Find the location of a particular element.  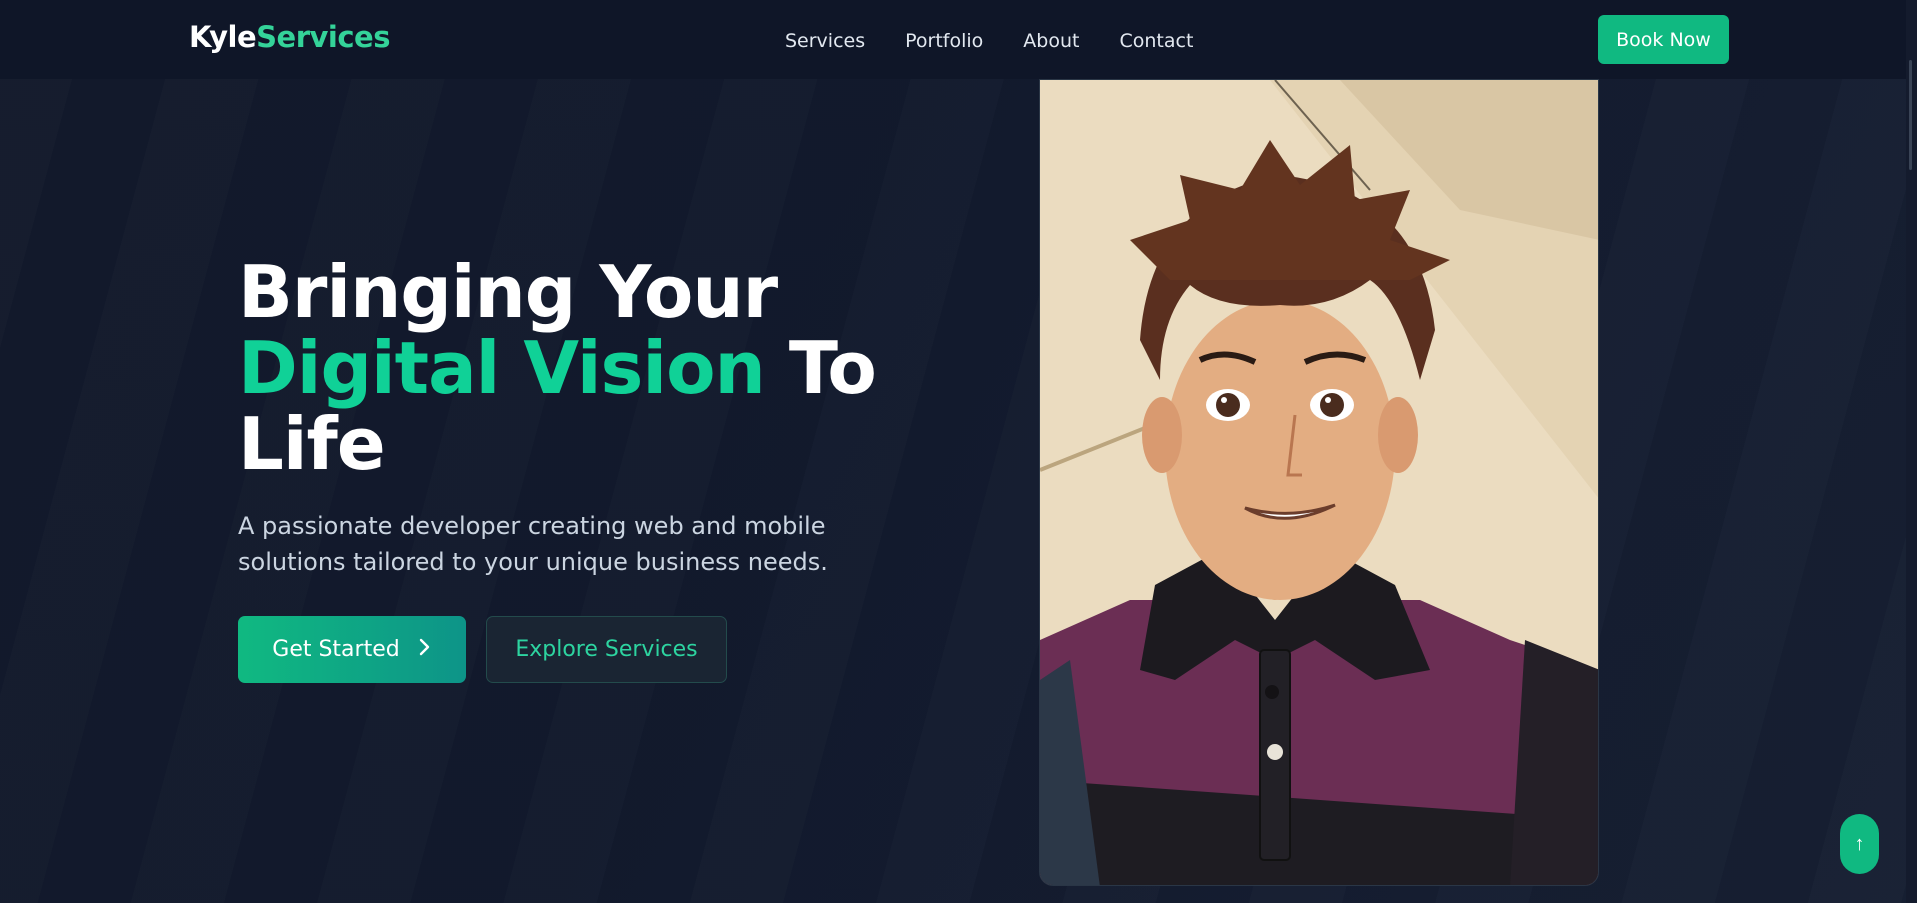

brand-logo: KyleServices is located at coordinates (289, 37).